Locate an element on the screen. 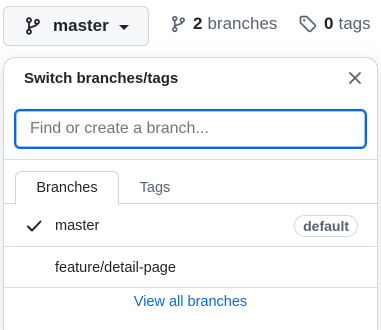 The image size is (381, 330). panel-title: Switch branches/tags is located at coordinates (101, 78).